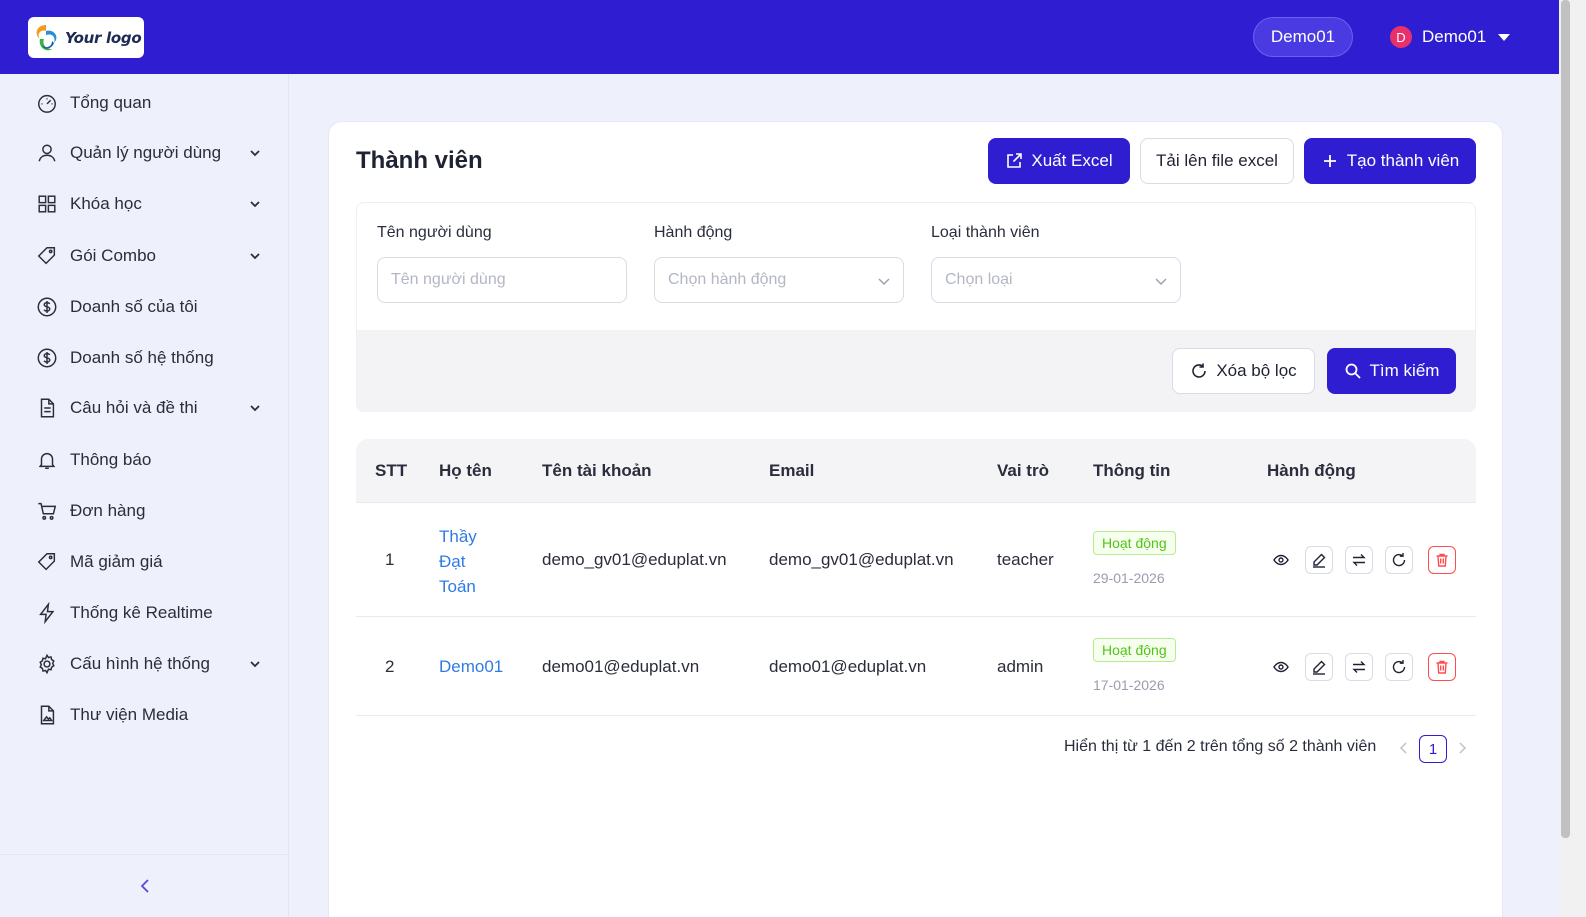  I want to click on column-header-info: Thông tin, so click(1132, 470).